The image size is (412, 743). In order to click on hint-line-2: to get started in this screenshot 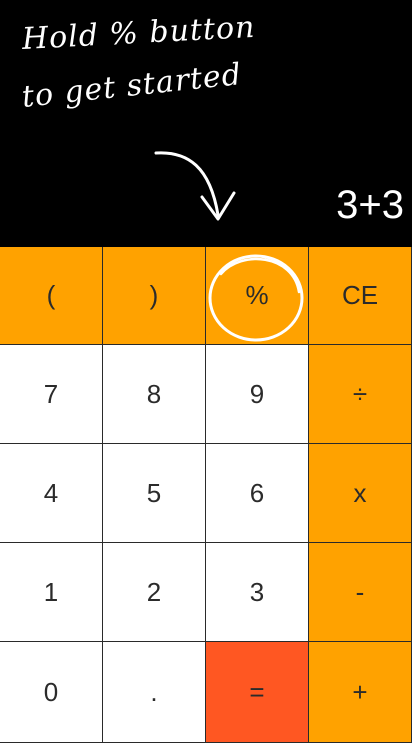, I will do `click(132, 86)`.